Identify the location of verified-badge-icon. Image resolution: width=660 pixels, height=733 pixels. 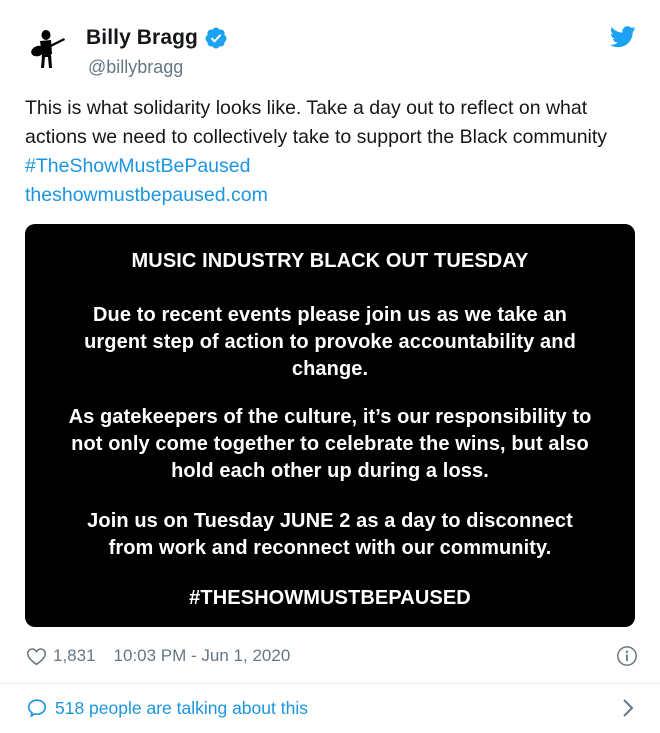
(216, 38).